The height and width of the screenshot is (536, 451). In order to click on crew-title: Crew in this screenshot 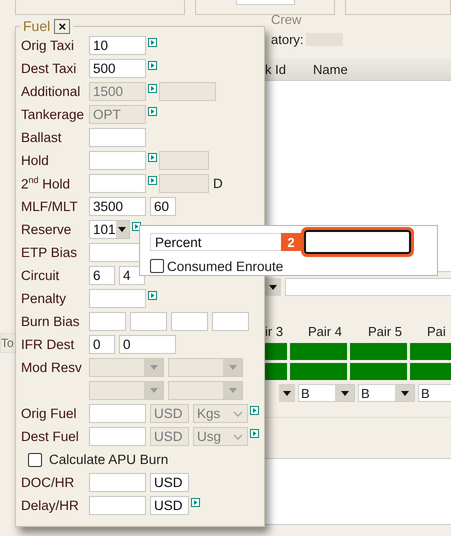, I will do `click(286, 19)`.